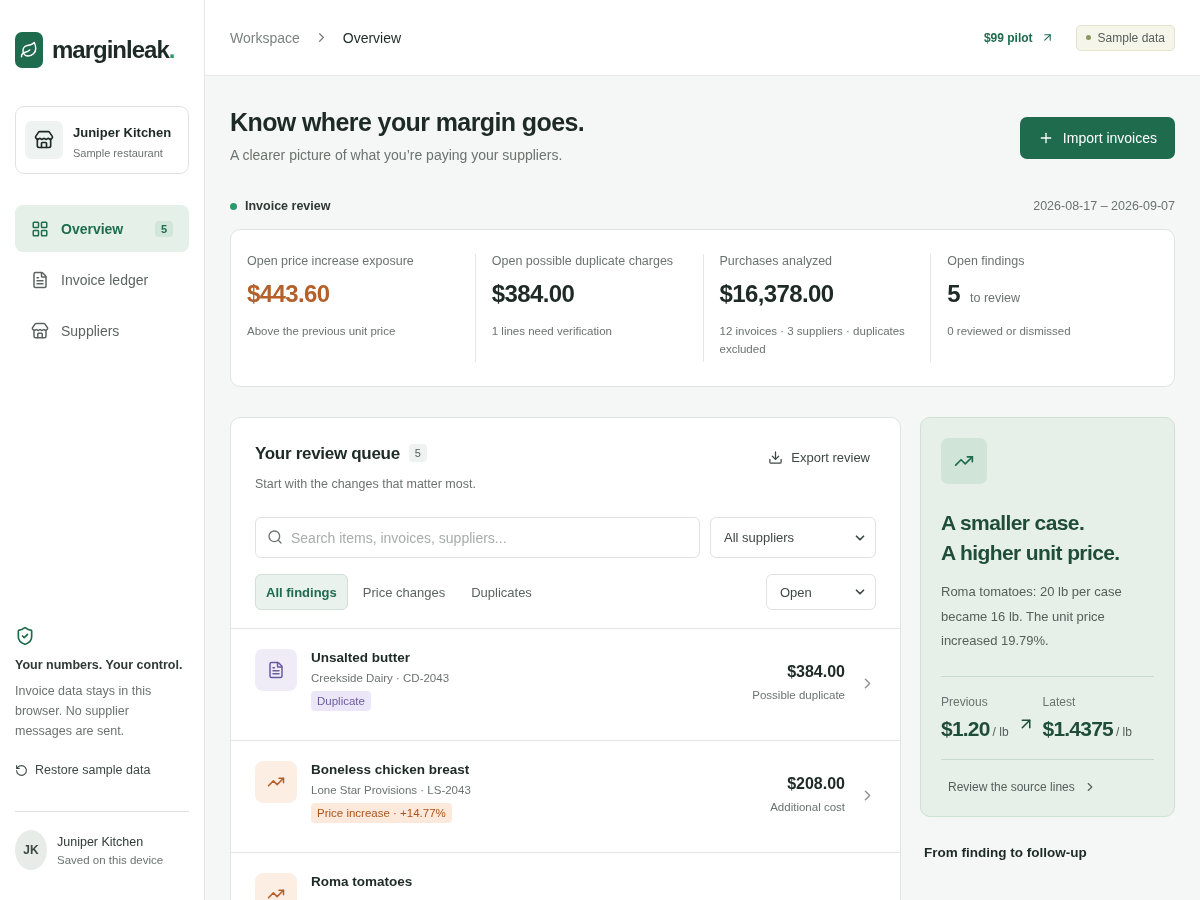  Describe the element at coordinates (40, 279) in the screenshot. I see `document-icon` at that location.